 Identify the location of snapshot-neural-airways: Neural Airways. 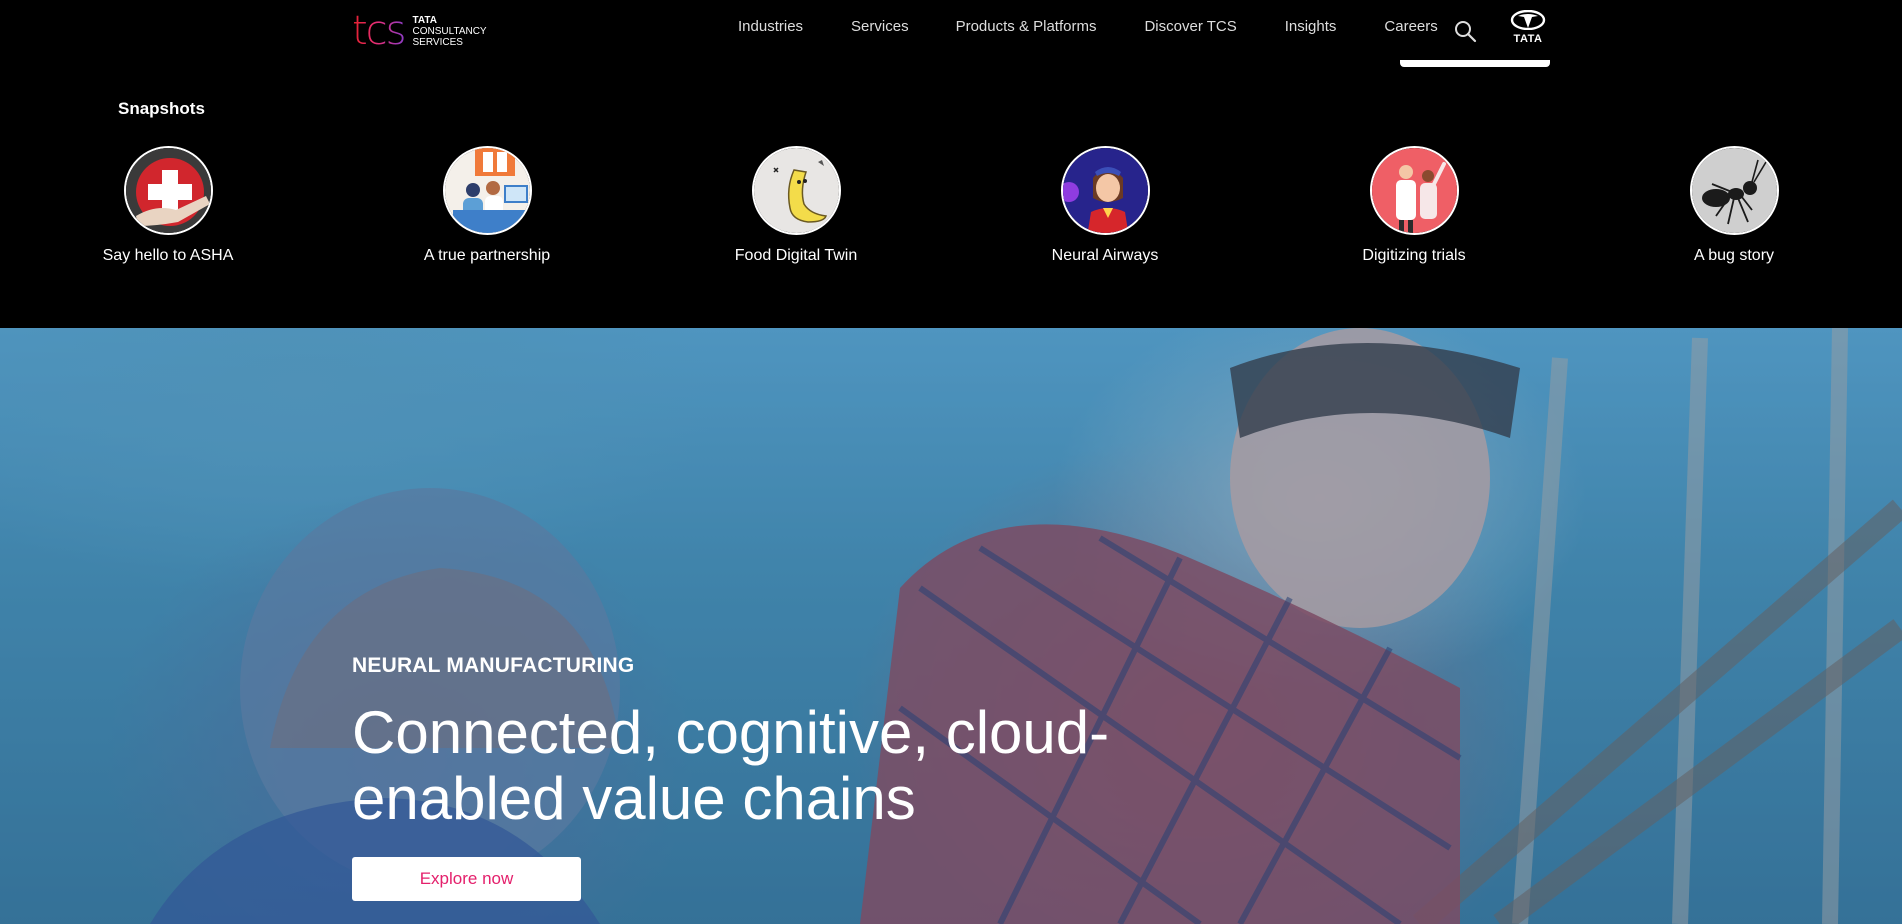
(1105, 205).